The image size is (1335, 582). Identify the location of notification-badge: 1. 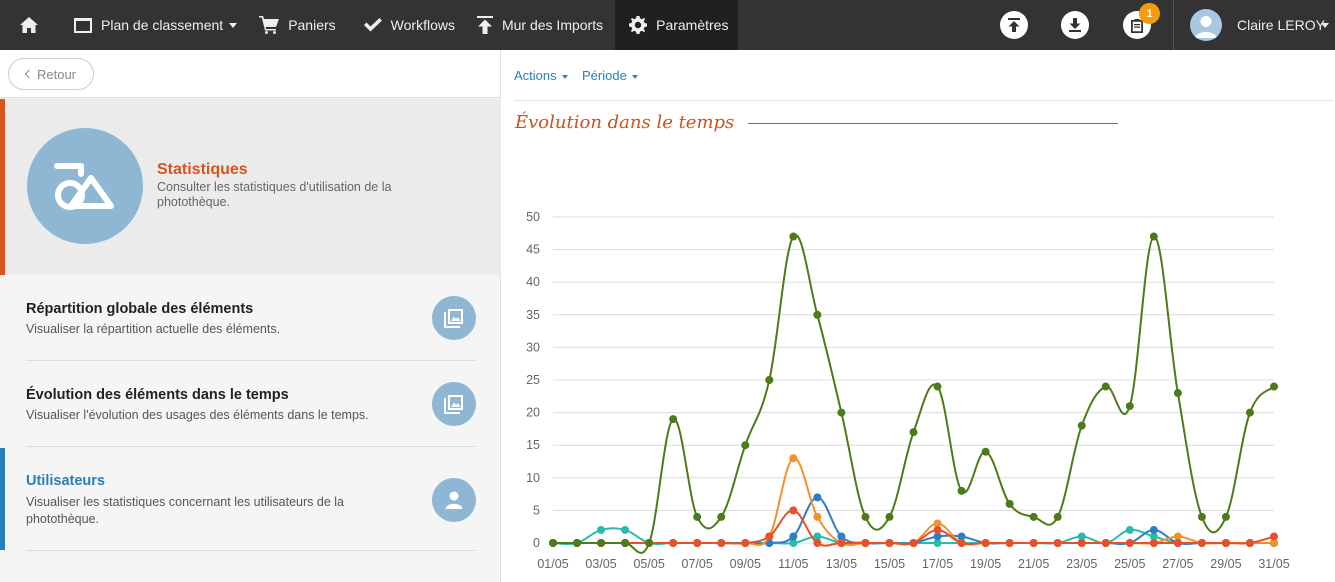
(1149, 13).